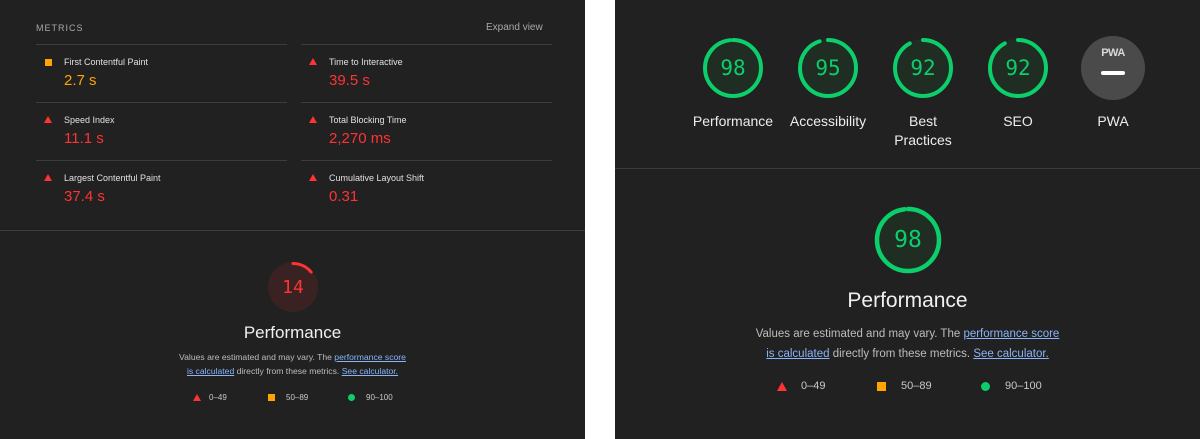  Describe the element at coordinates (426, 189) in the screenshot. I see `metric-cumulative-layout-shift: Cumulative Layout Shift 0.31` at that location.